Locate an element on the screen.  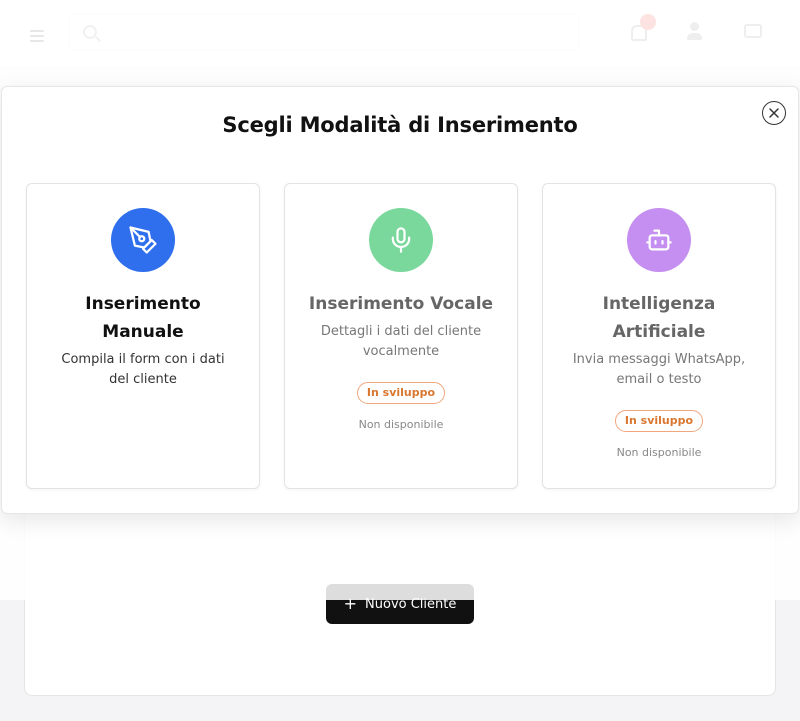
microphone-icon-circle is located at coordinates (401, 240).